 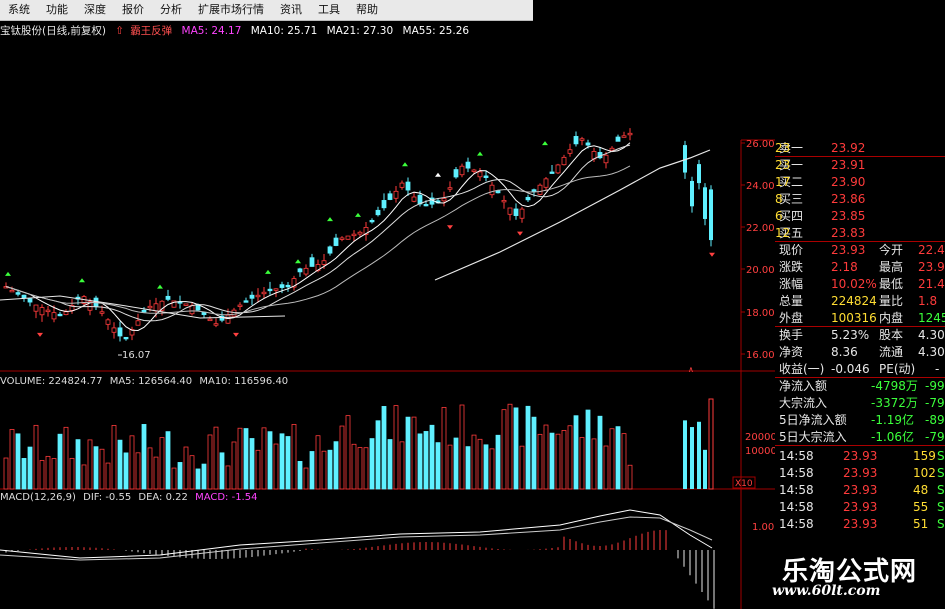 I want to click on macd-dea-line, so click(x=356, y=538).